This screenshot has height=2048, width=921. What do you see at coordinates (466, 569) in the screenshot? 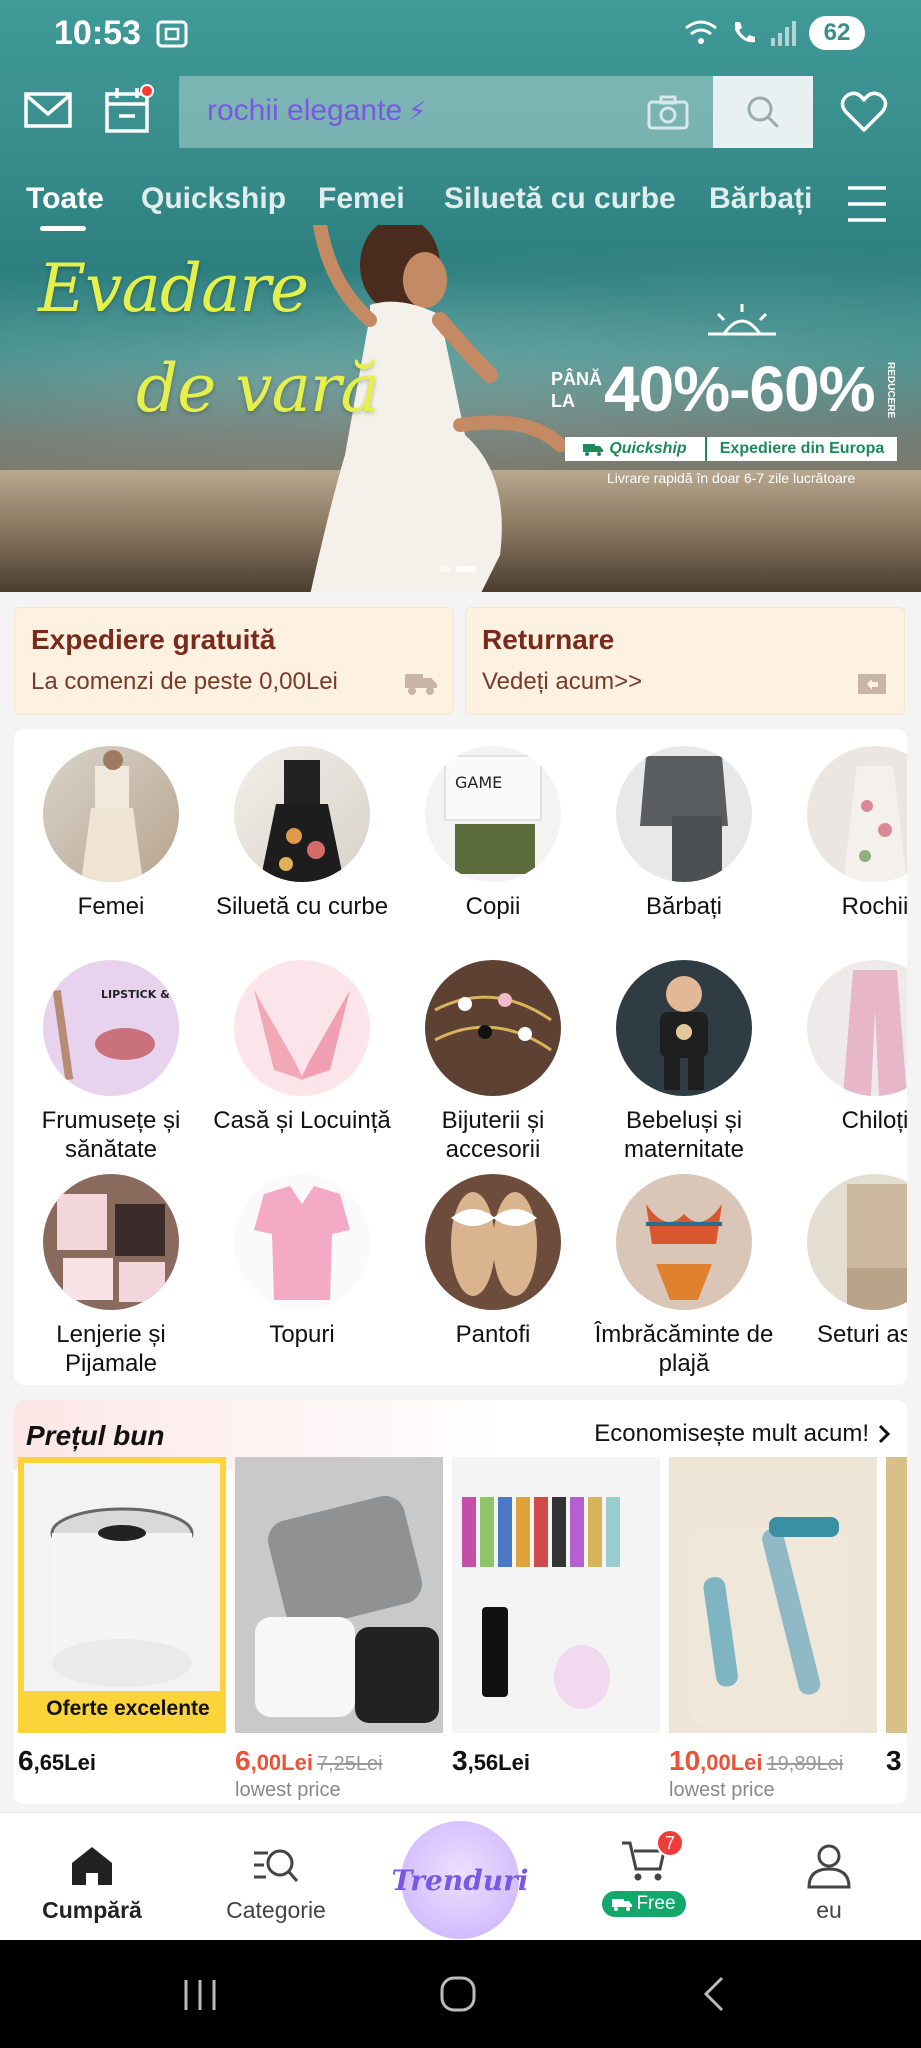
I see `carousel-dot-active` at bounding box center [466, 569].